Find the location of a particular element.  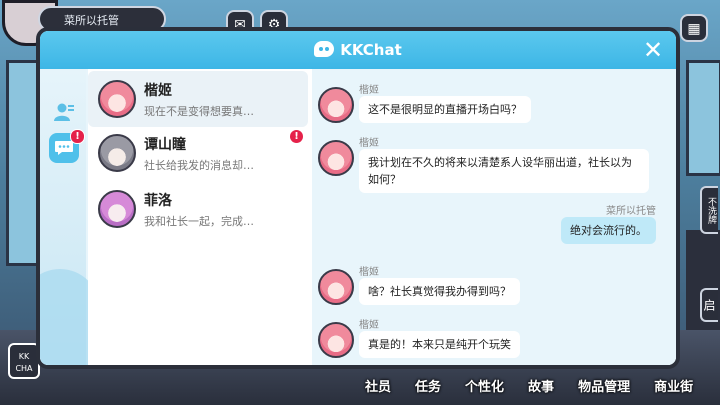

background-window is located at coordinates (703, 118).